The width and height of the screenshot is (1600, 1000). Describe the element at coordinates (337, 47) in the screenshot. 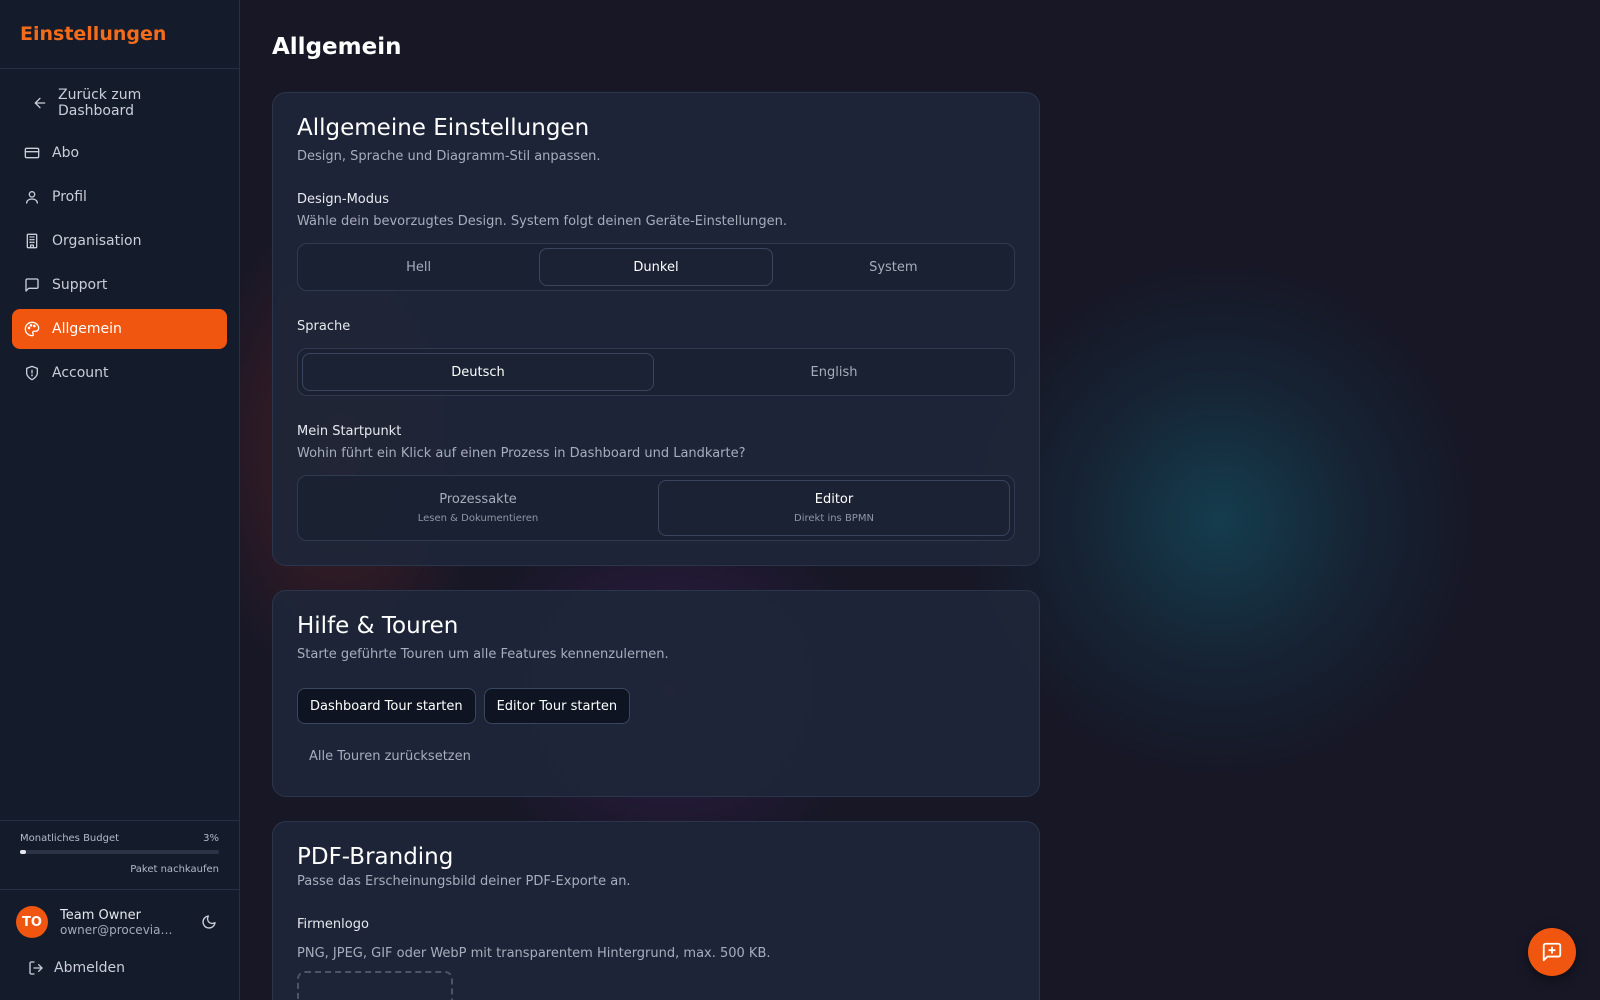

I see `page-title: Allgemein` at that location.